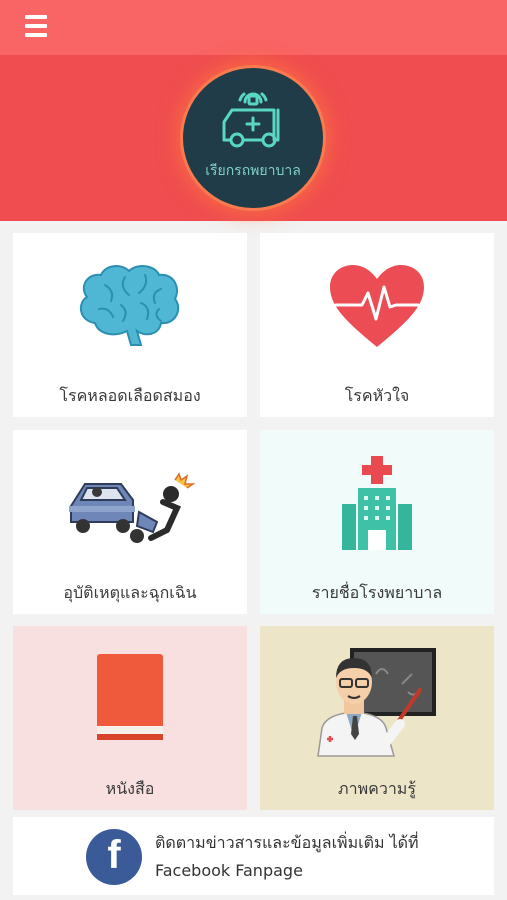  I want to click on card-accident: อุบัติเหตุและฉุกเฉิน, so click(130, 522).